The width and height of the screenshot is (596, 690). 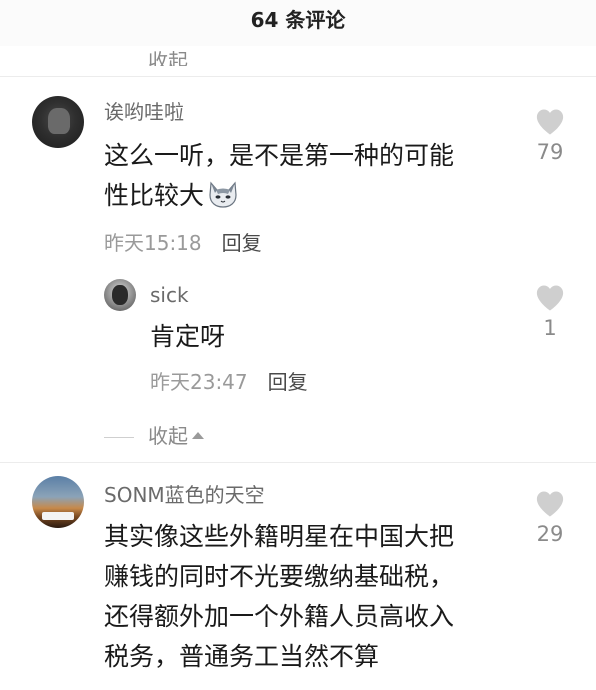 I want to click on reply-text-line: 肯定呀, so click(x=188, y=336).